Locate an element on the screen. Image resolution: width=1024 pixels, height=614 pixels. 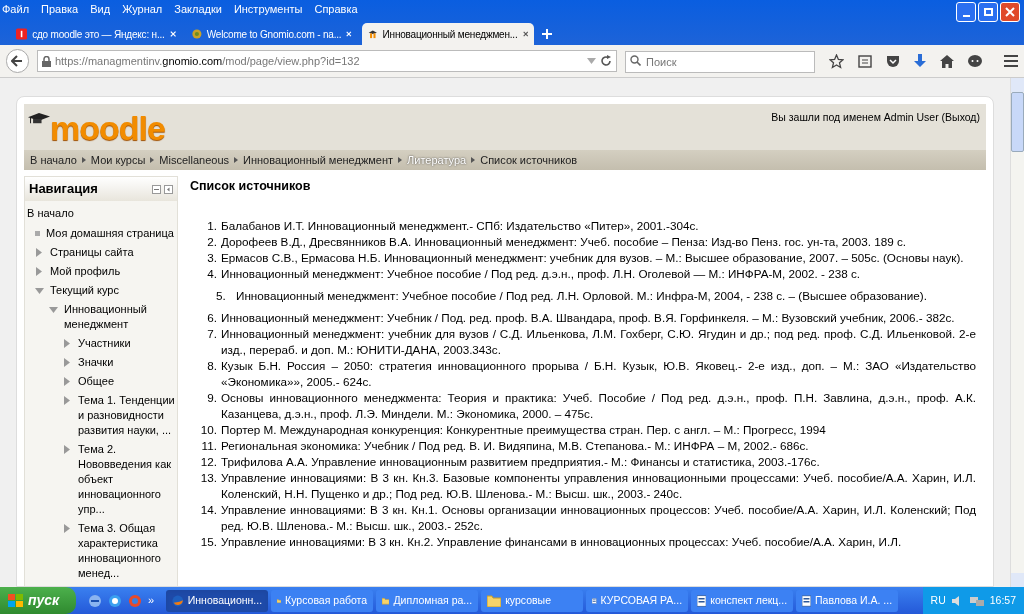
nav-link: Мой профиль is located at coordinates (85, 271).